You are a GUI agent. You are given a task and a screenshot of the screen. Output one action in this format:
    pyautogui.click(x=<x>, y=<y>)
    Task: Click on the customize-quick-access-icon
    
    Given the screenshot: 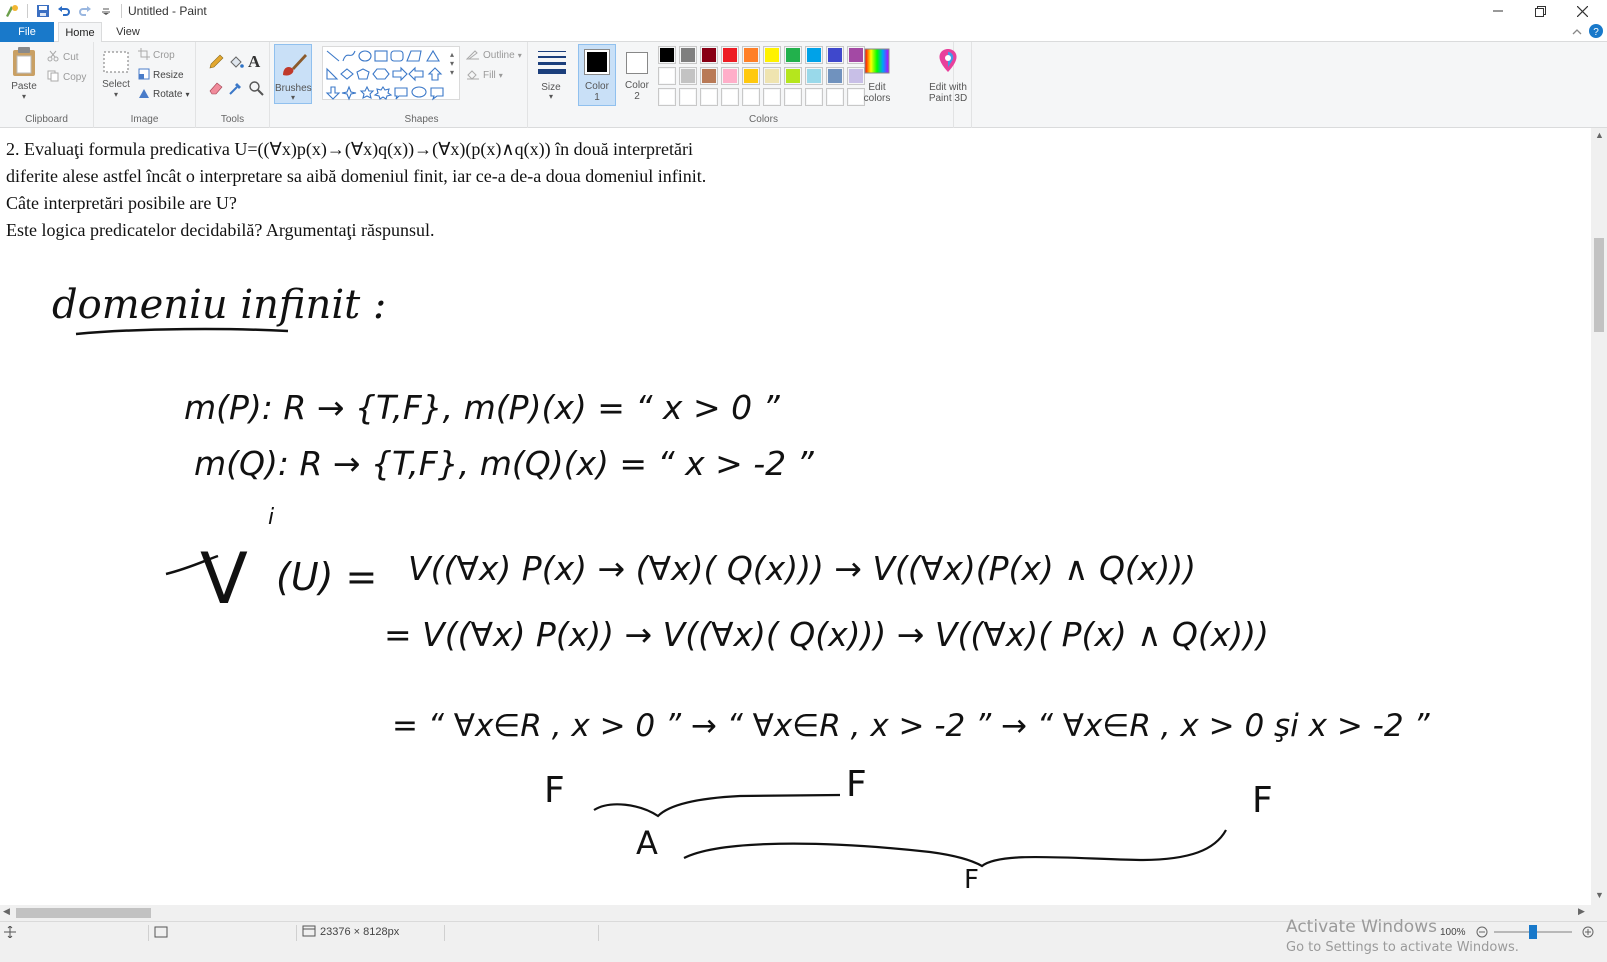 What is the action you would take?
    pyautogui.click(x=106, y=11)
    